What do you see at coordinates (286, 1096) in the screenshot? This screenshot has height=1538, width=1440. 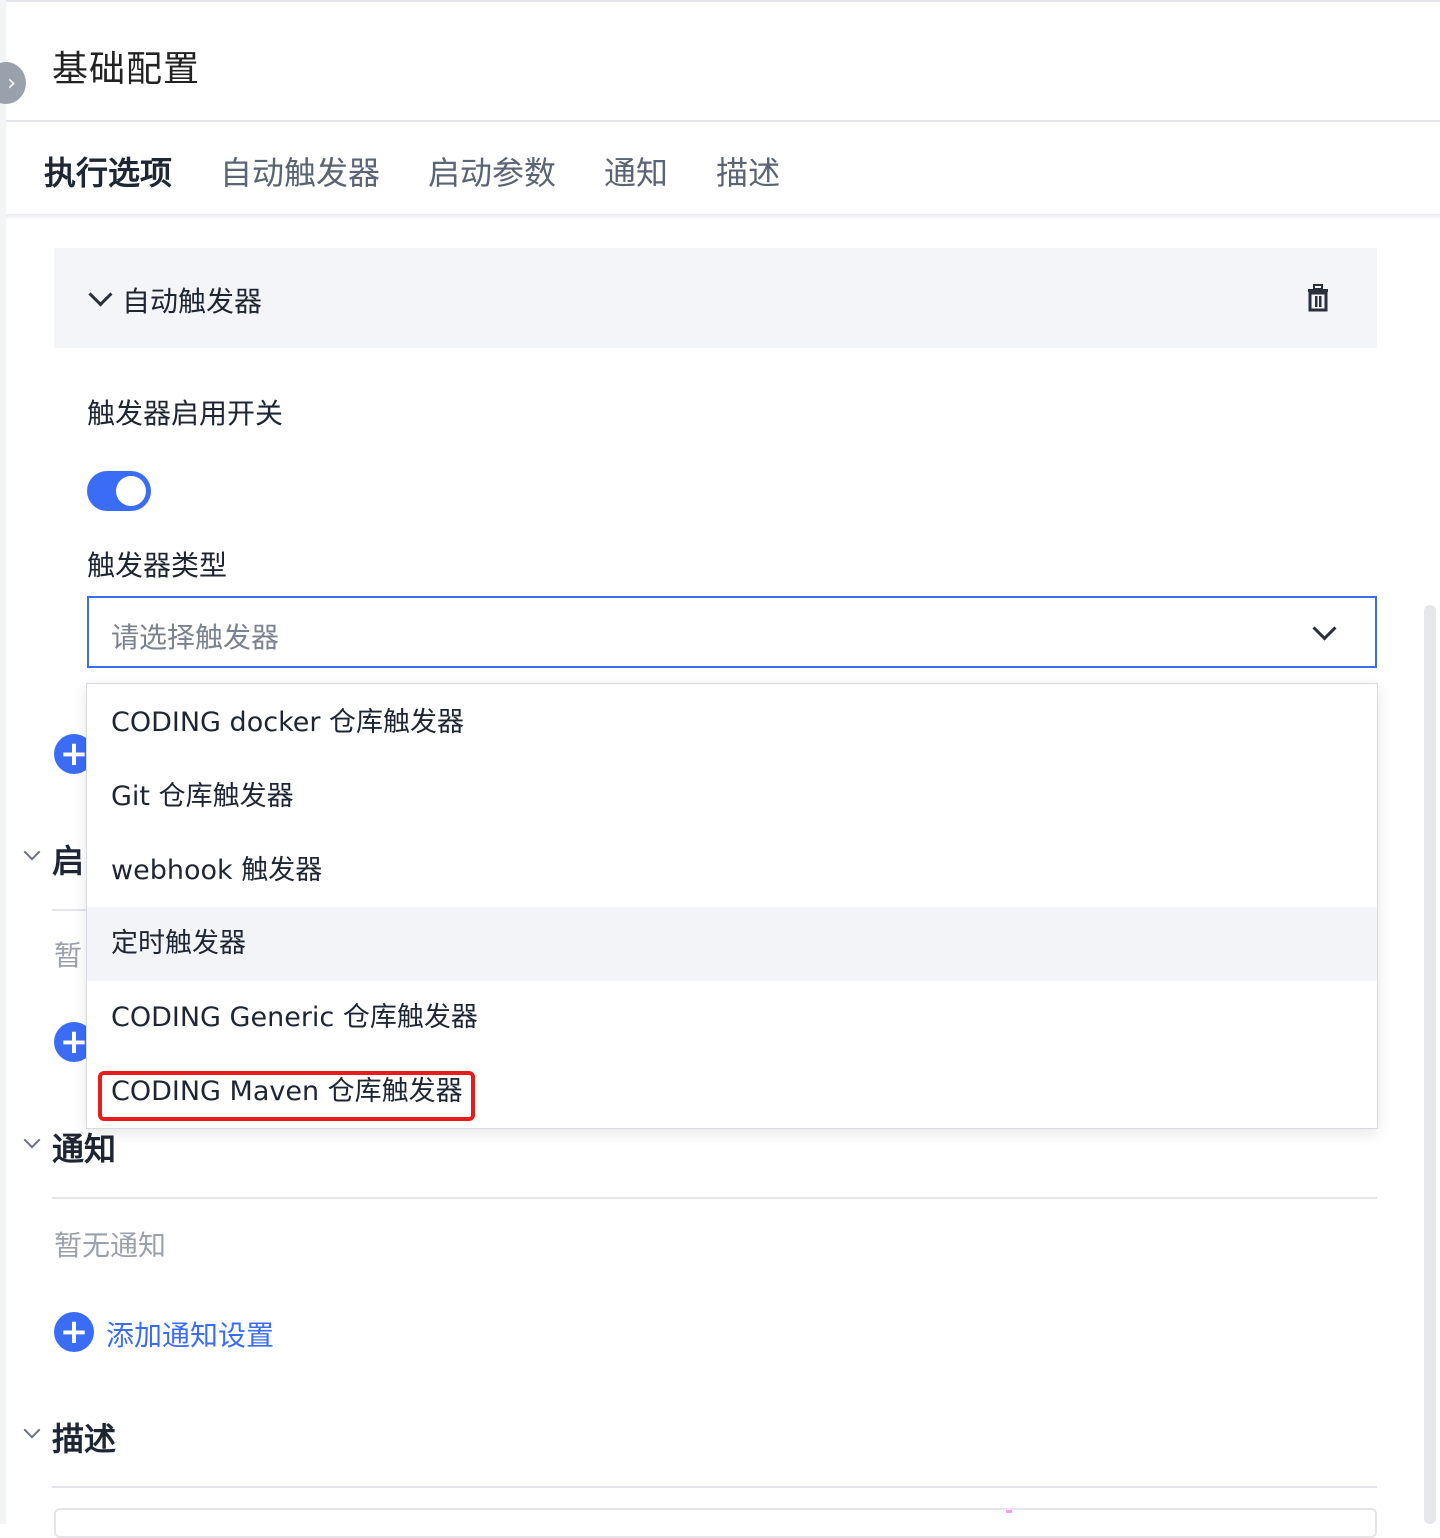 I see `highlight-annotation` at bounding box center [286, 1096].